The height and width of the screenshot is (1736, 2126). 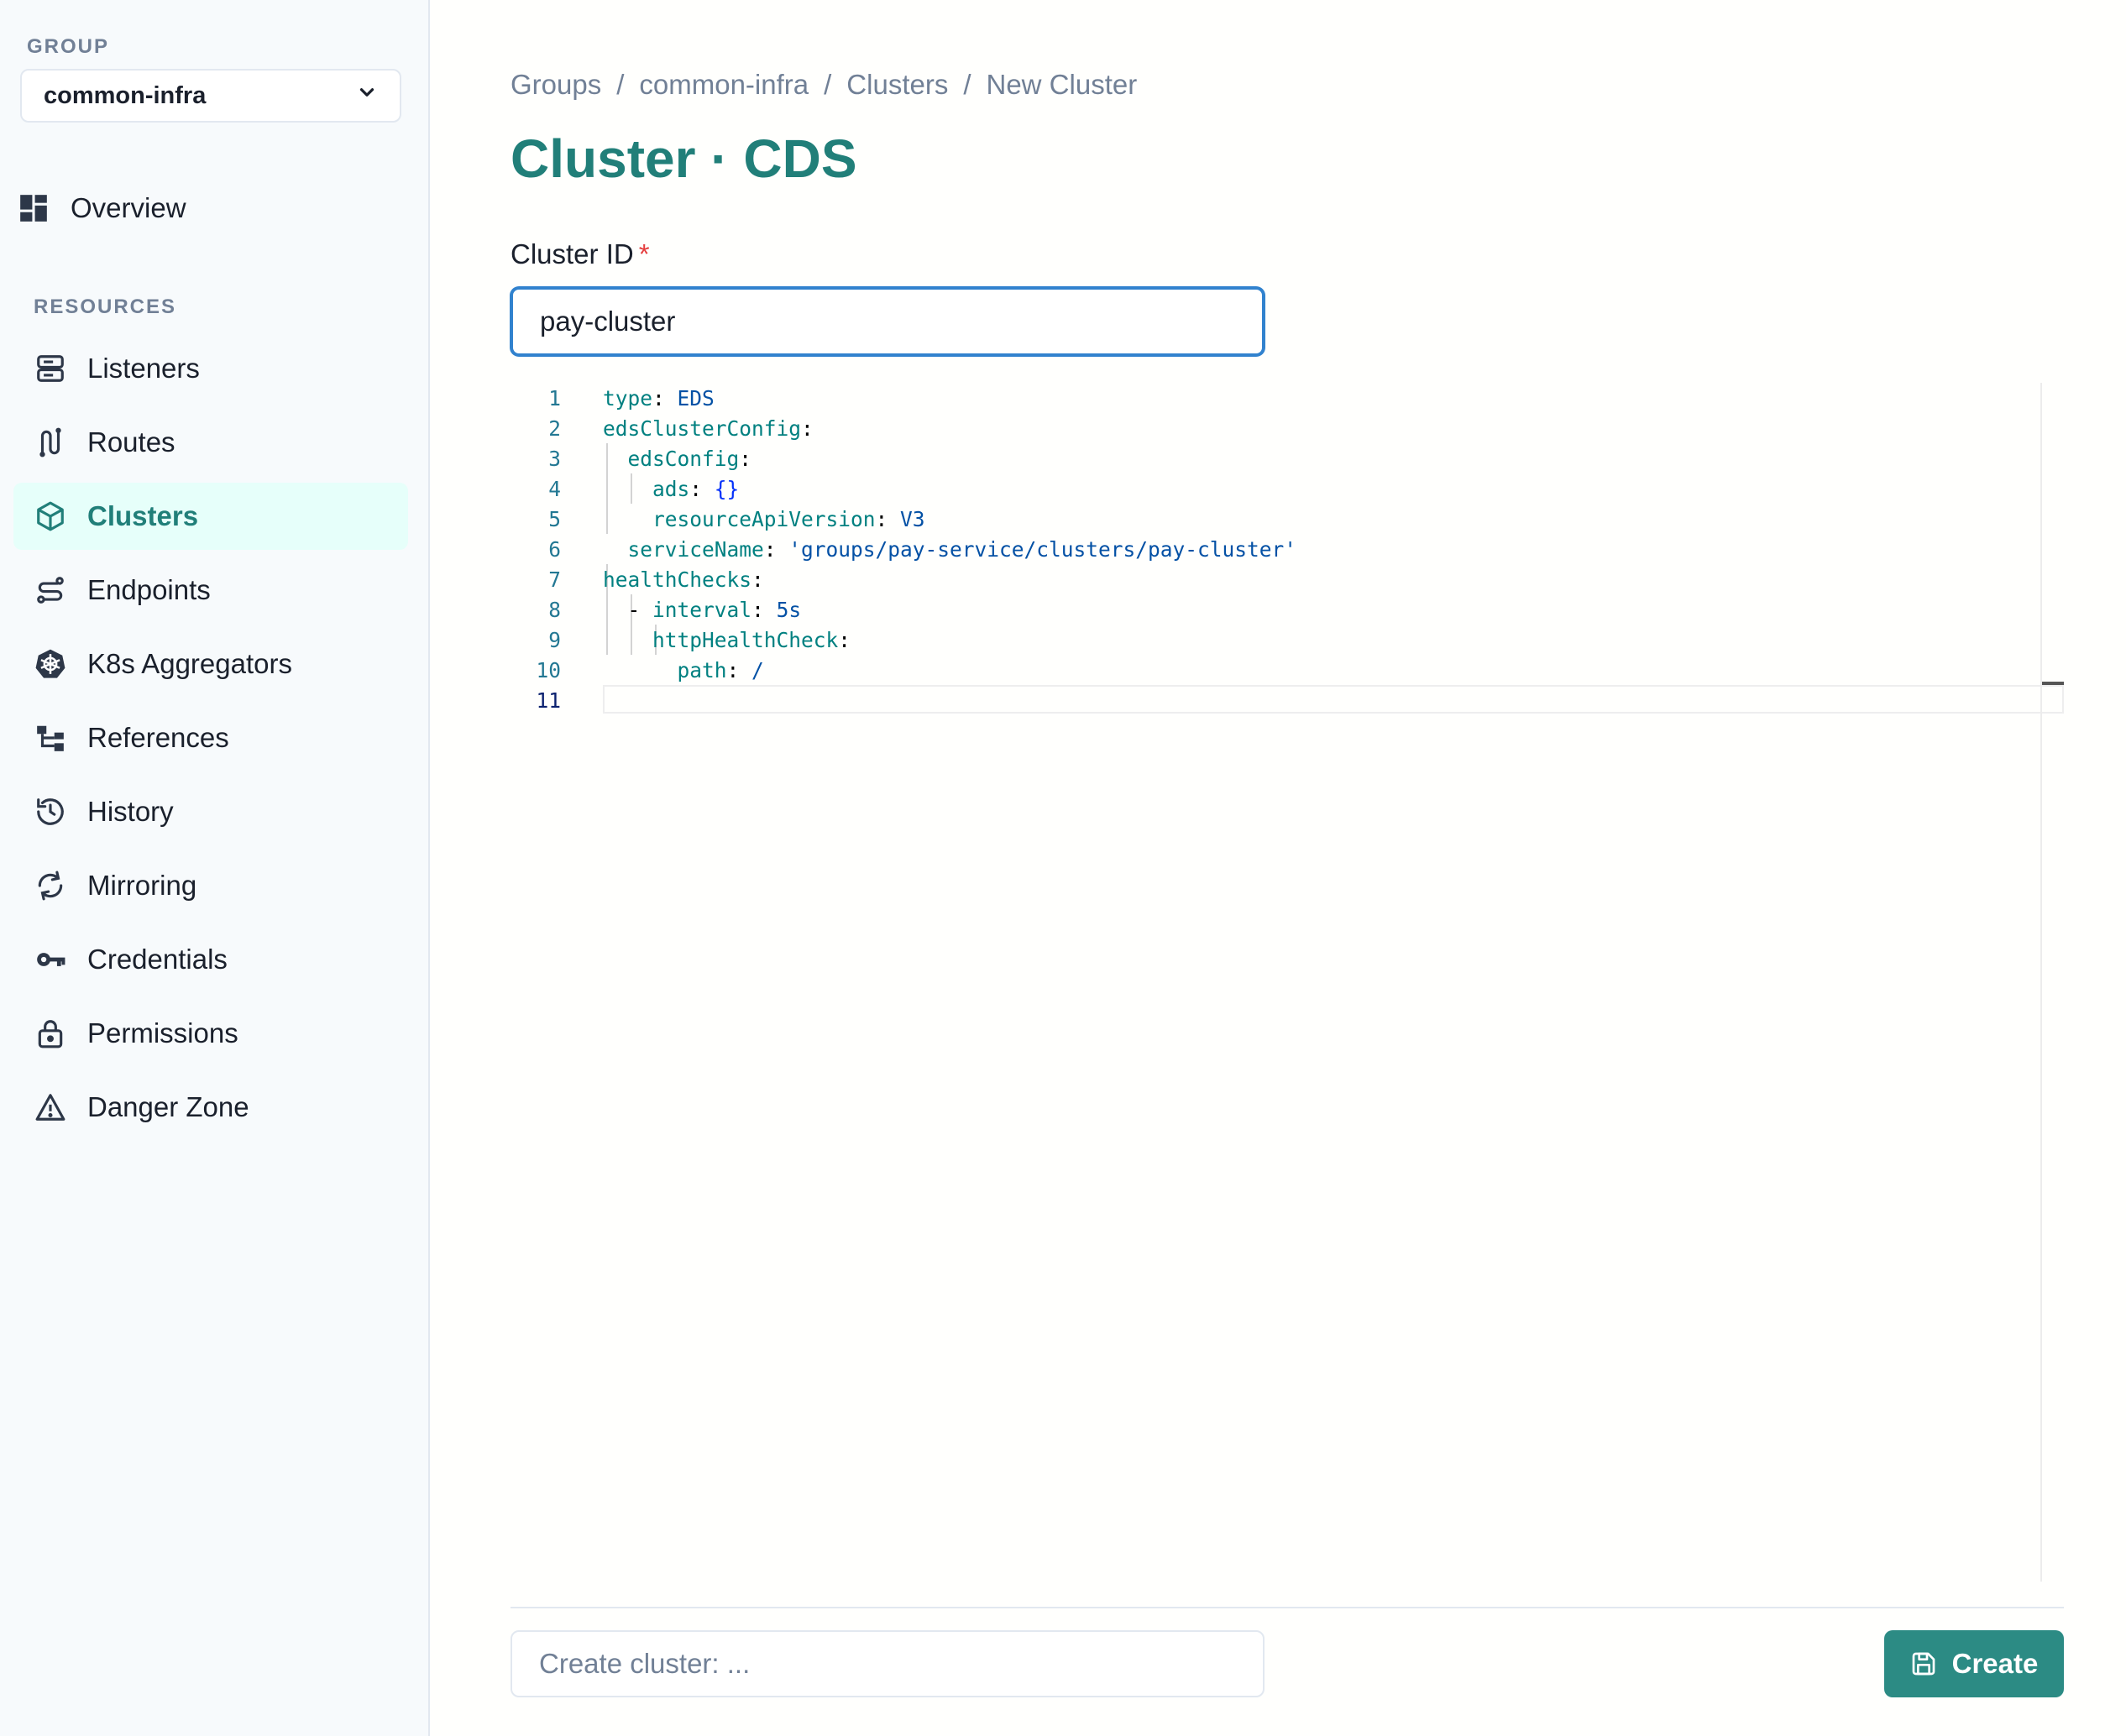 What do you see at coordinates (757, 669) in the screenshot?
I see `yaml-value: /` at bounding box center [757, 669].